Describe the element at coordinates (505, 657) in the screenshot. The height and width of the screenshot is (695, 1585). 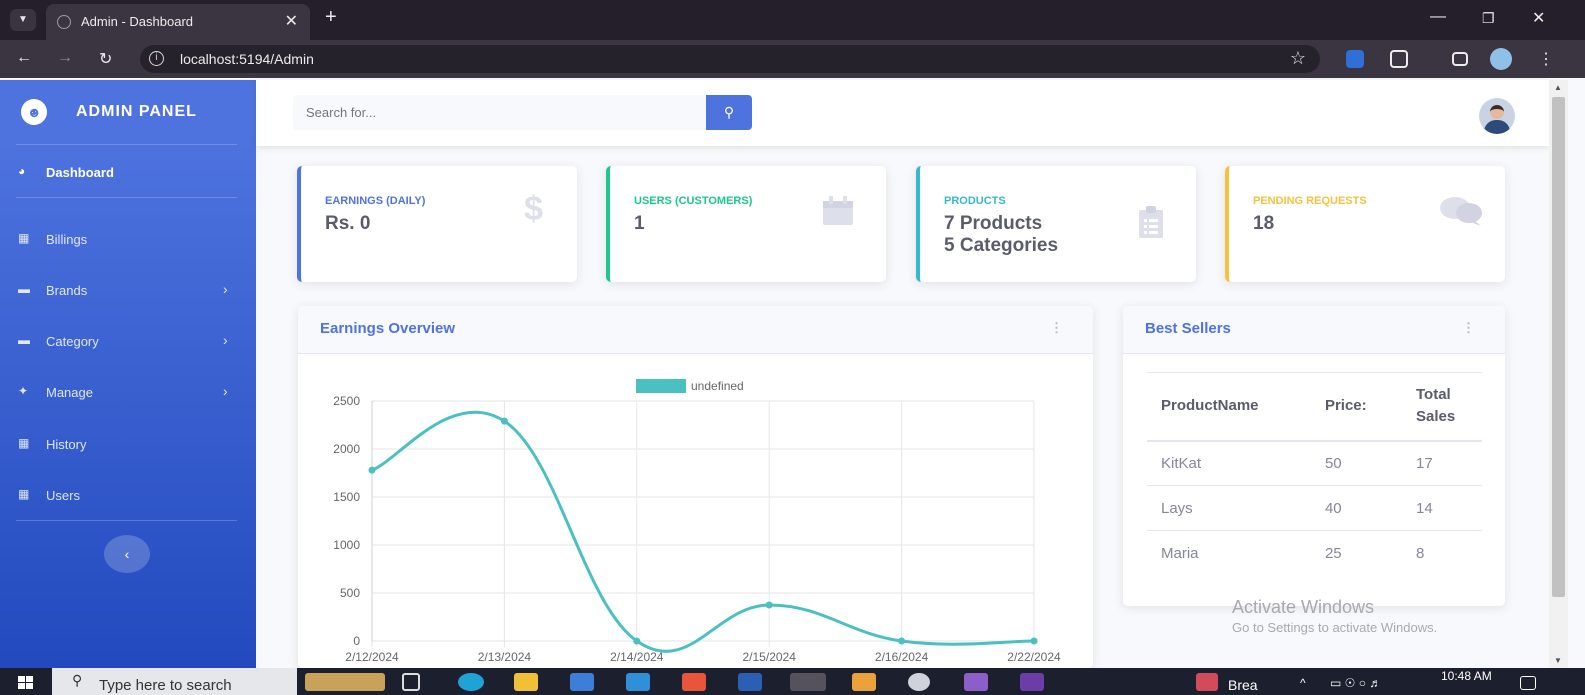
I see `x-tick-label: 2/13/2024` at that location.